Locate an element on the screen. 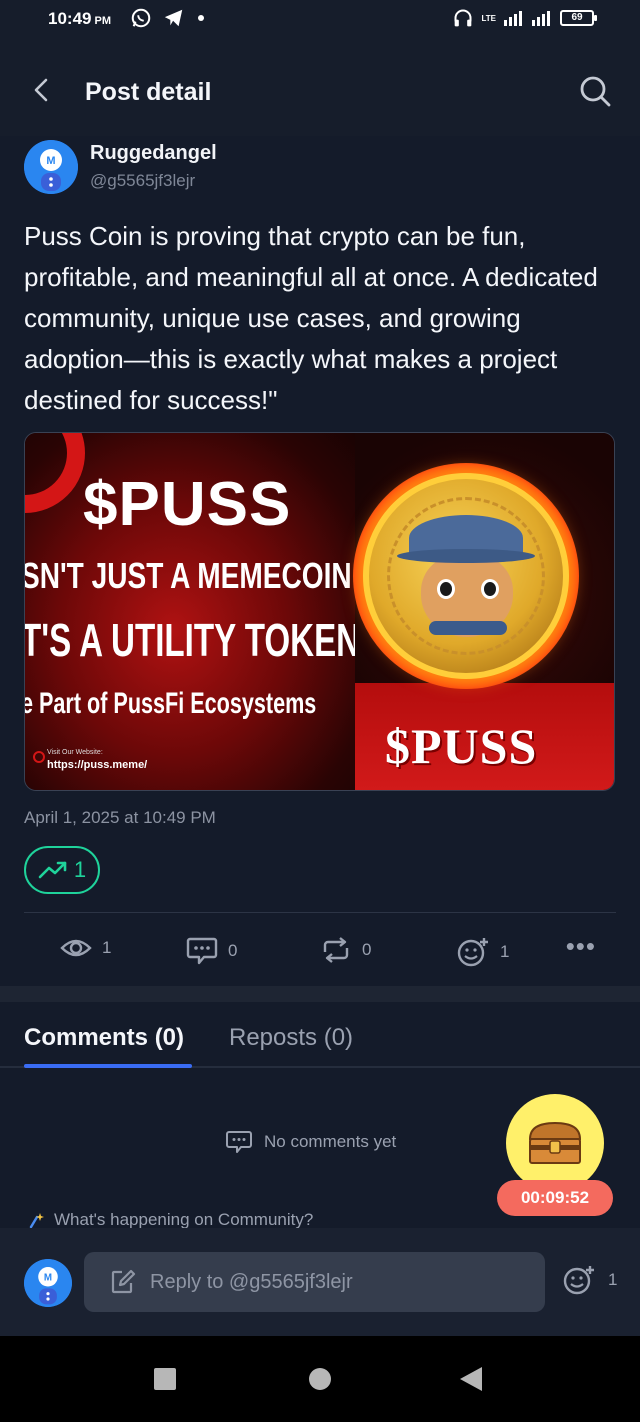 The image size is (640, 1422). section-divider is located at coordinates (320, 994).